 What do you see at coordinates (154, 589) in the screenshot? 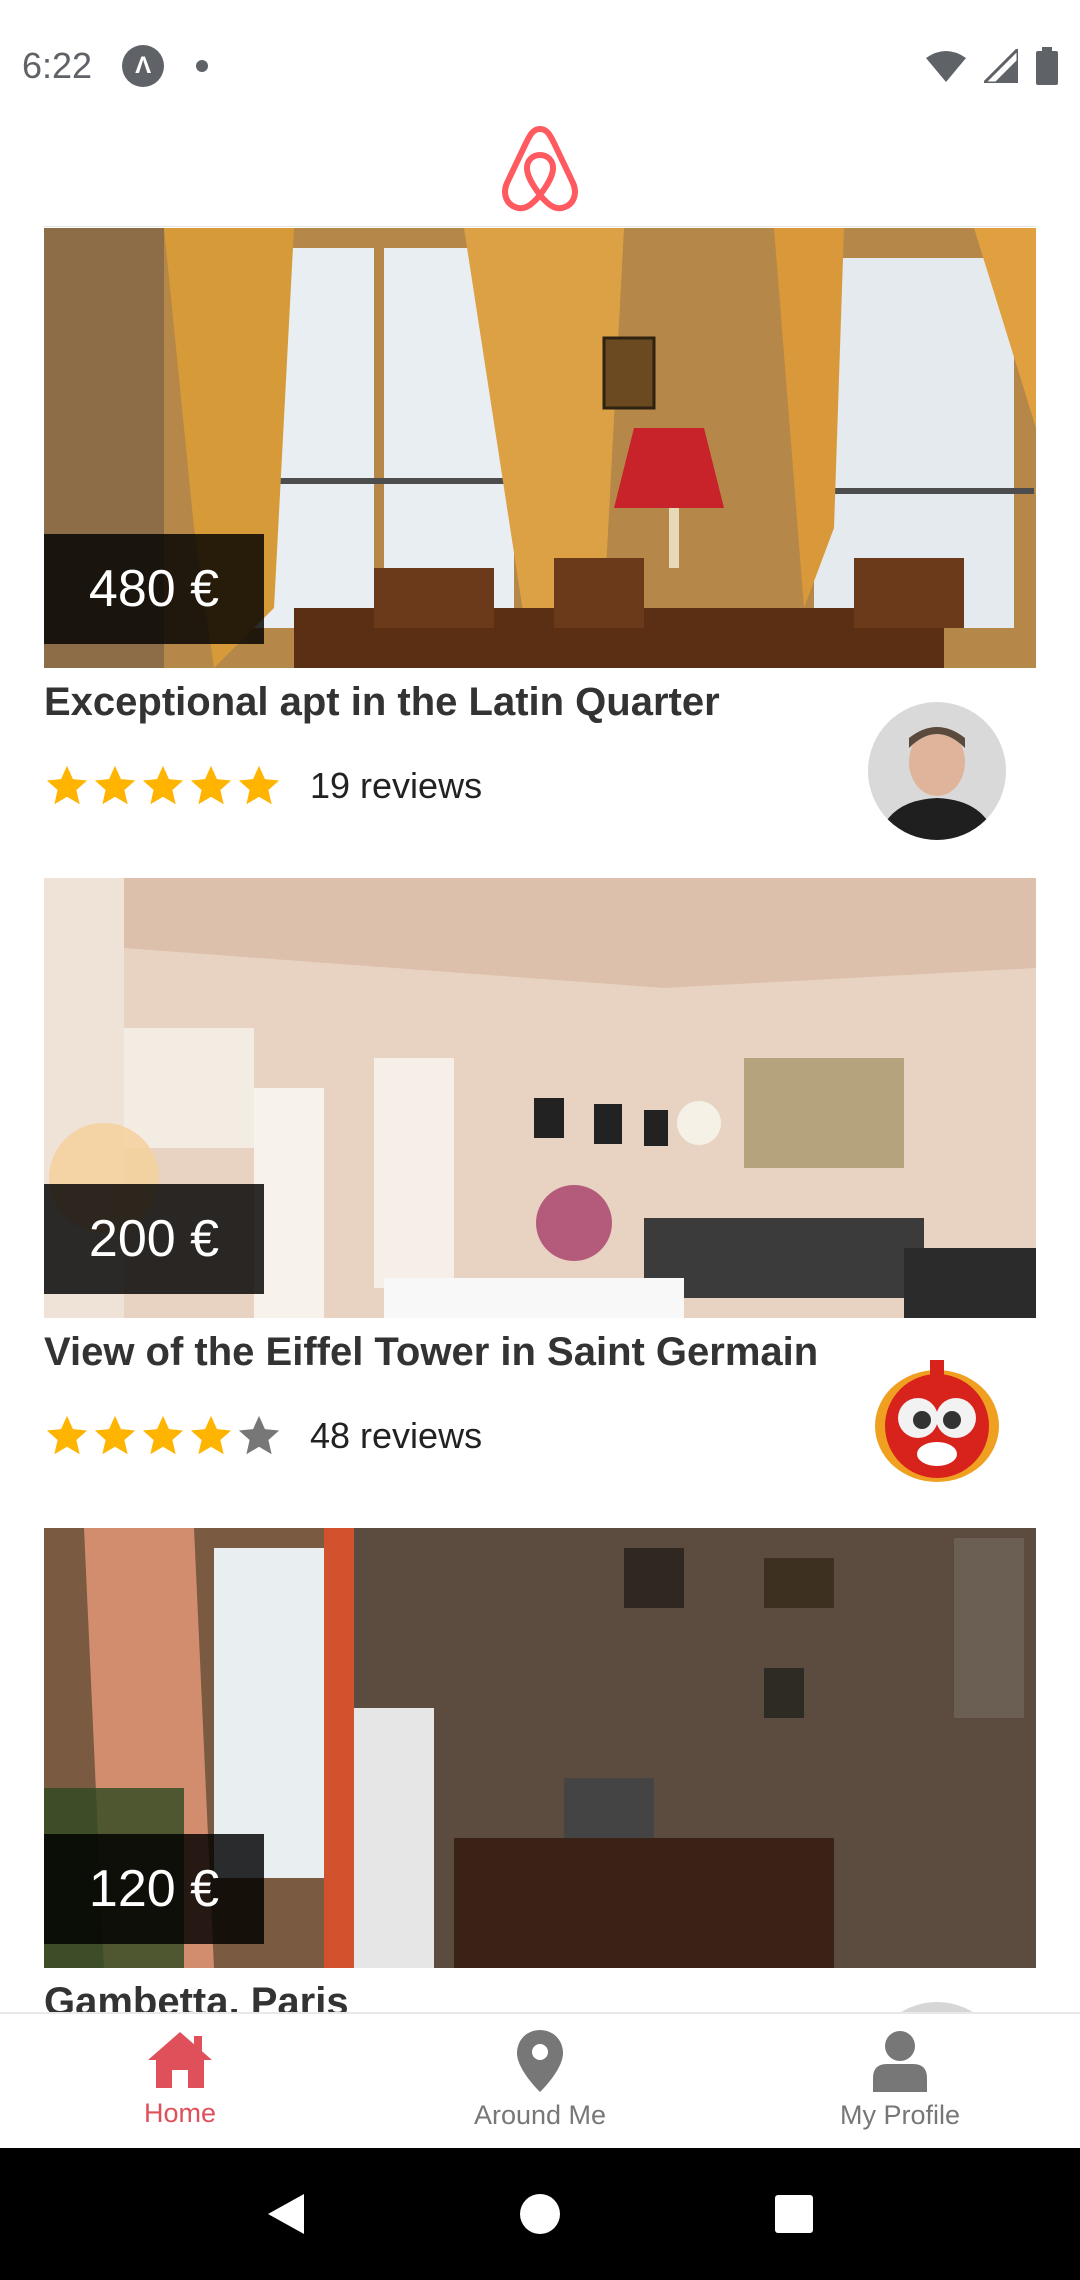
I see `price-tag: 480 €` at bounding box center [154, 589].